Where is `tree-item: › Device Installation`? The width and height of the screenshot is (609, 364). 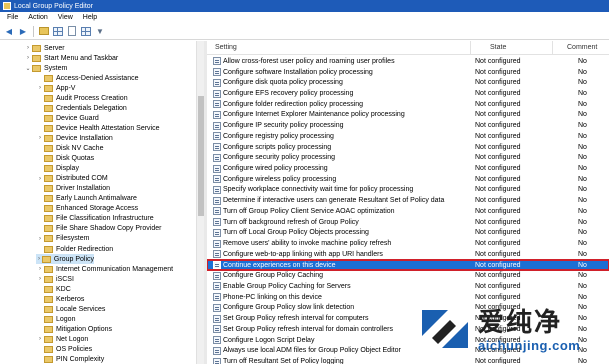 tree-item: › Device Installation is located at coordinates (74, 138).